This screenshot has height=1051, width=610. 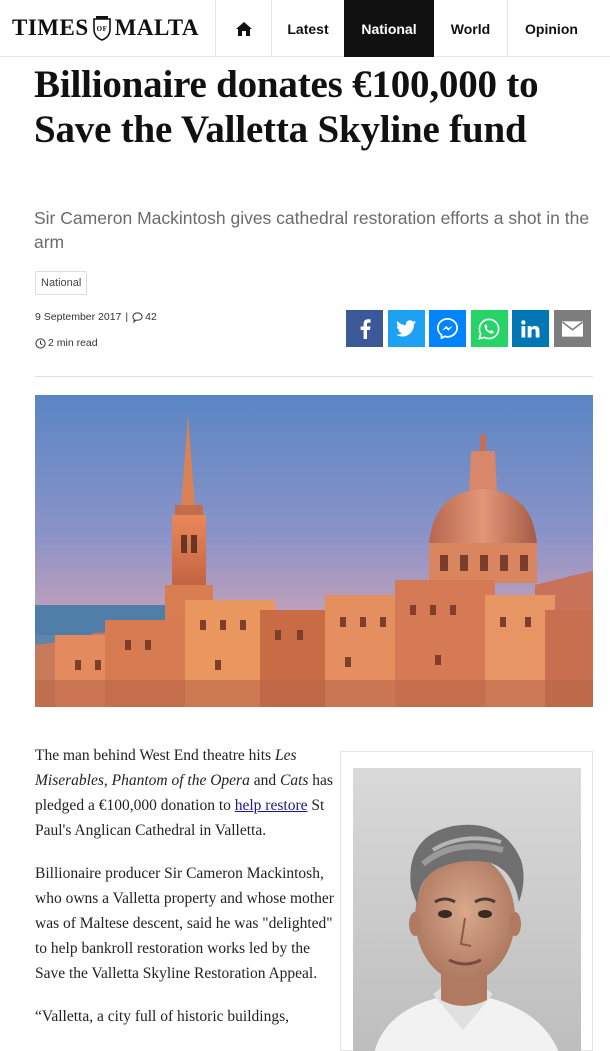 I want to click on whatsapp-icon, so click(x=489, y=329).